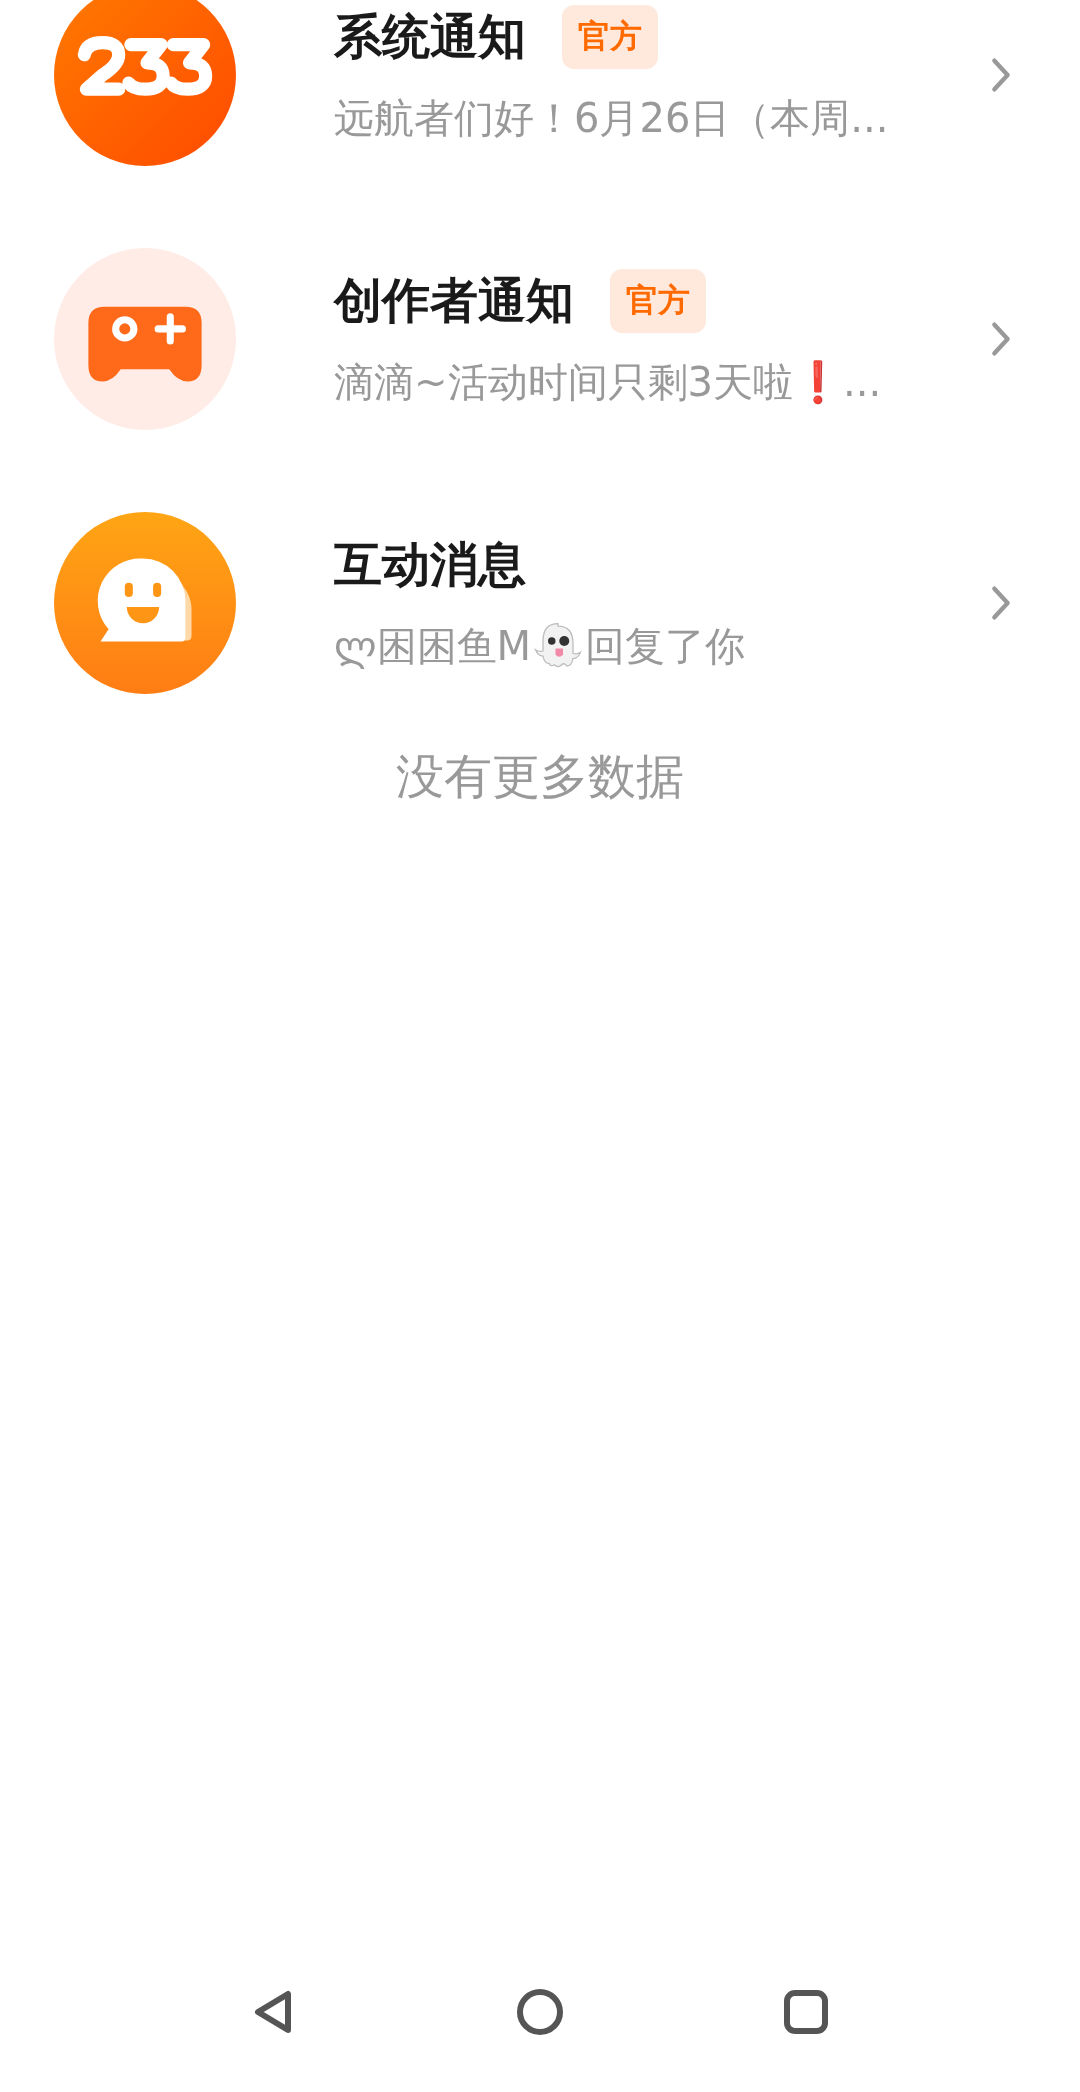  What do you see at coordinates (454, 300) in the screenshot?
I see `message-title: 创作者通知` at bounding box center [454, 300].